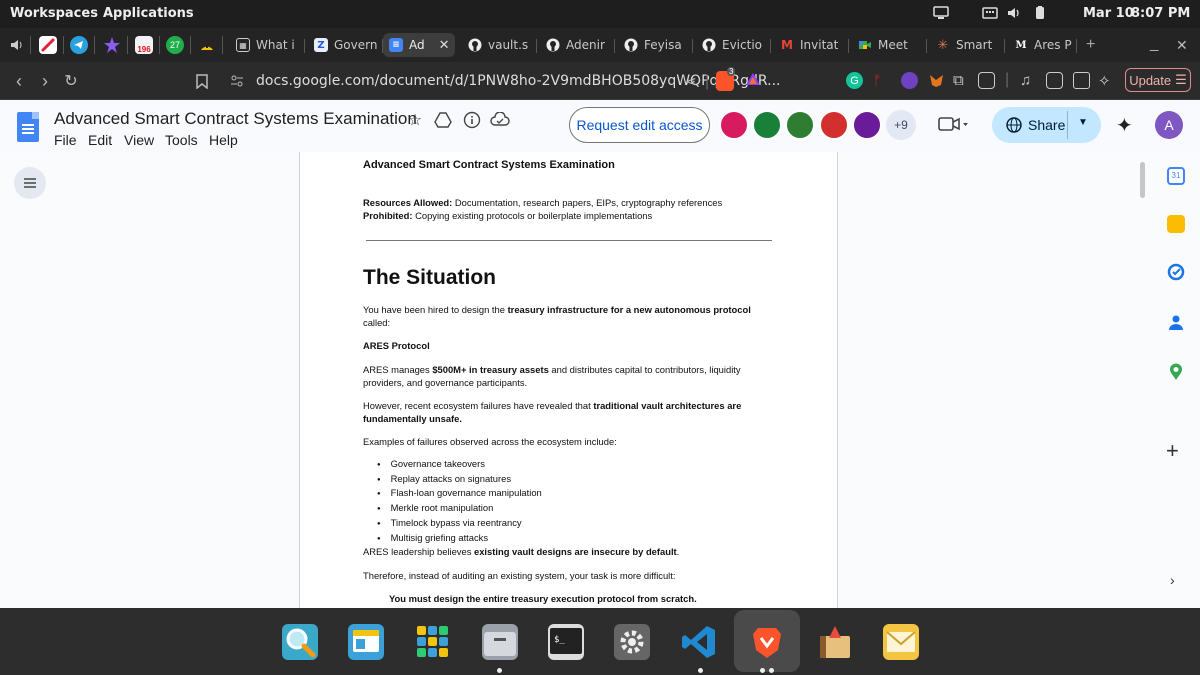  I want to click on back-icon: ‹, so click(19, 81).